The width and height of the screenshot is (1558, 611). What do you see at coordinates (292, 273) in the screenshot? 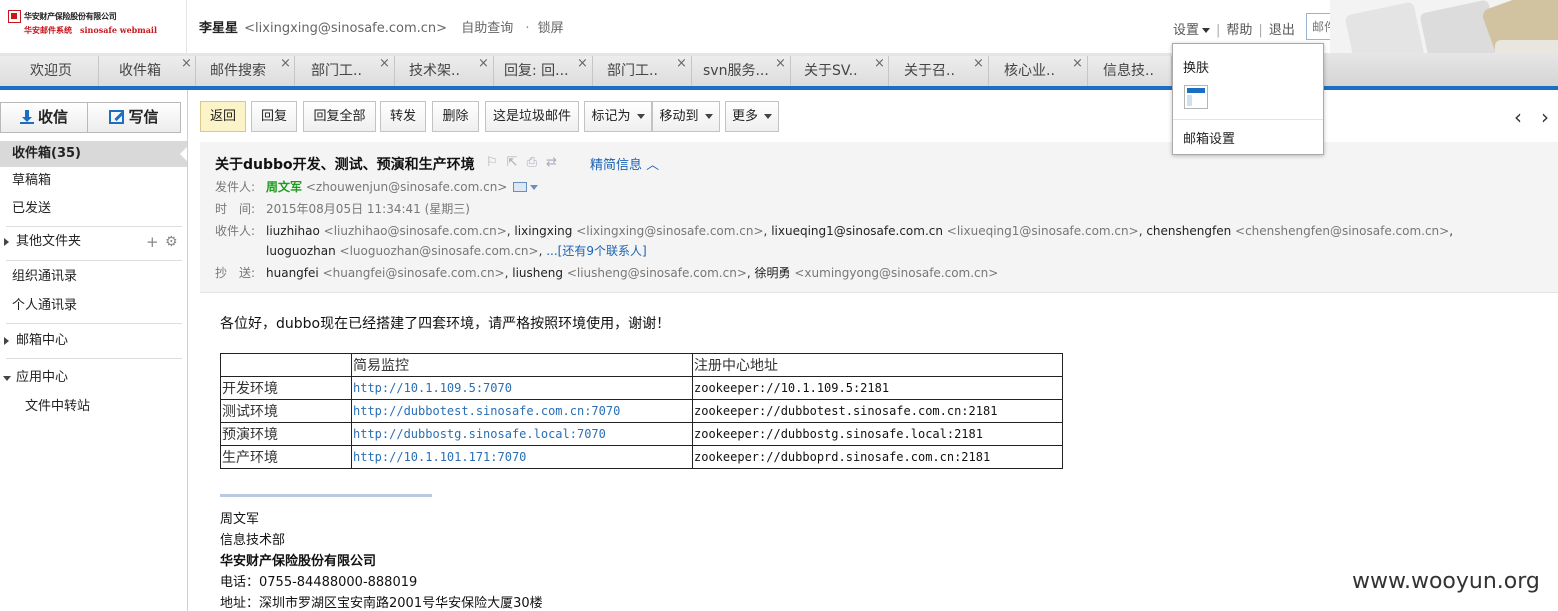
I see `cc-name: huangfei` at bounding box center [292, 273].